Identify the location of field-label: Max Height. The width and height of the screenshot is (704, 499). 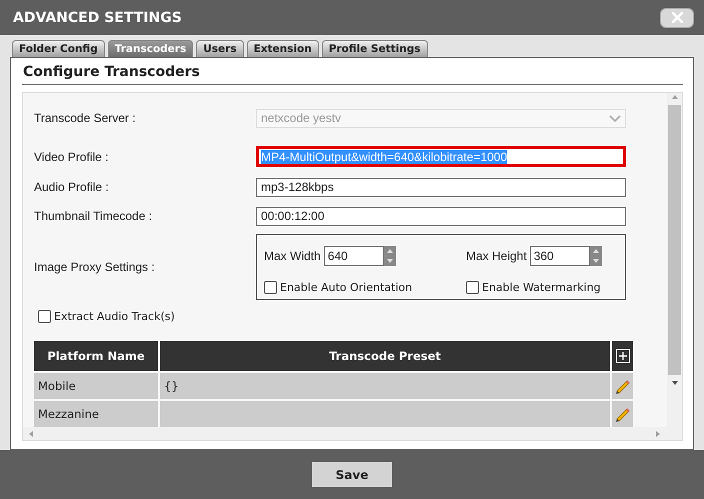
(496, 255).